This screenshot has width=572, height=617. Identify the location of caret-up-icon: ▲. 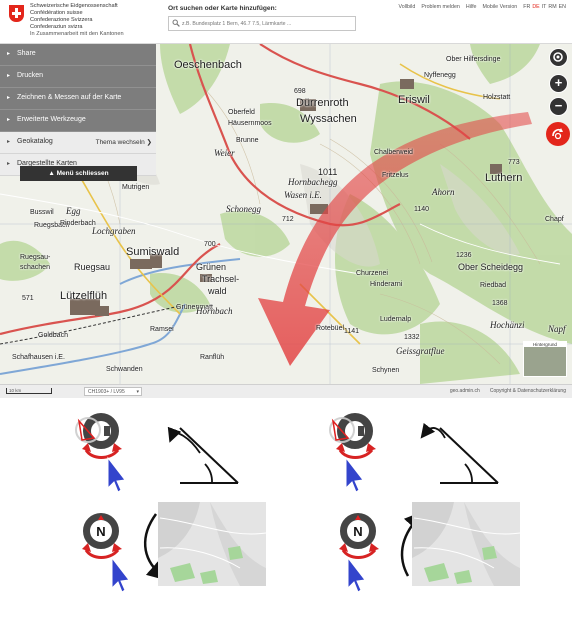
(51, 173).